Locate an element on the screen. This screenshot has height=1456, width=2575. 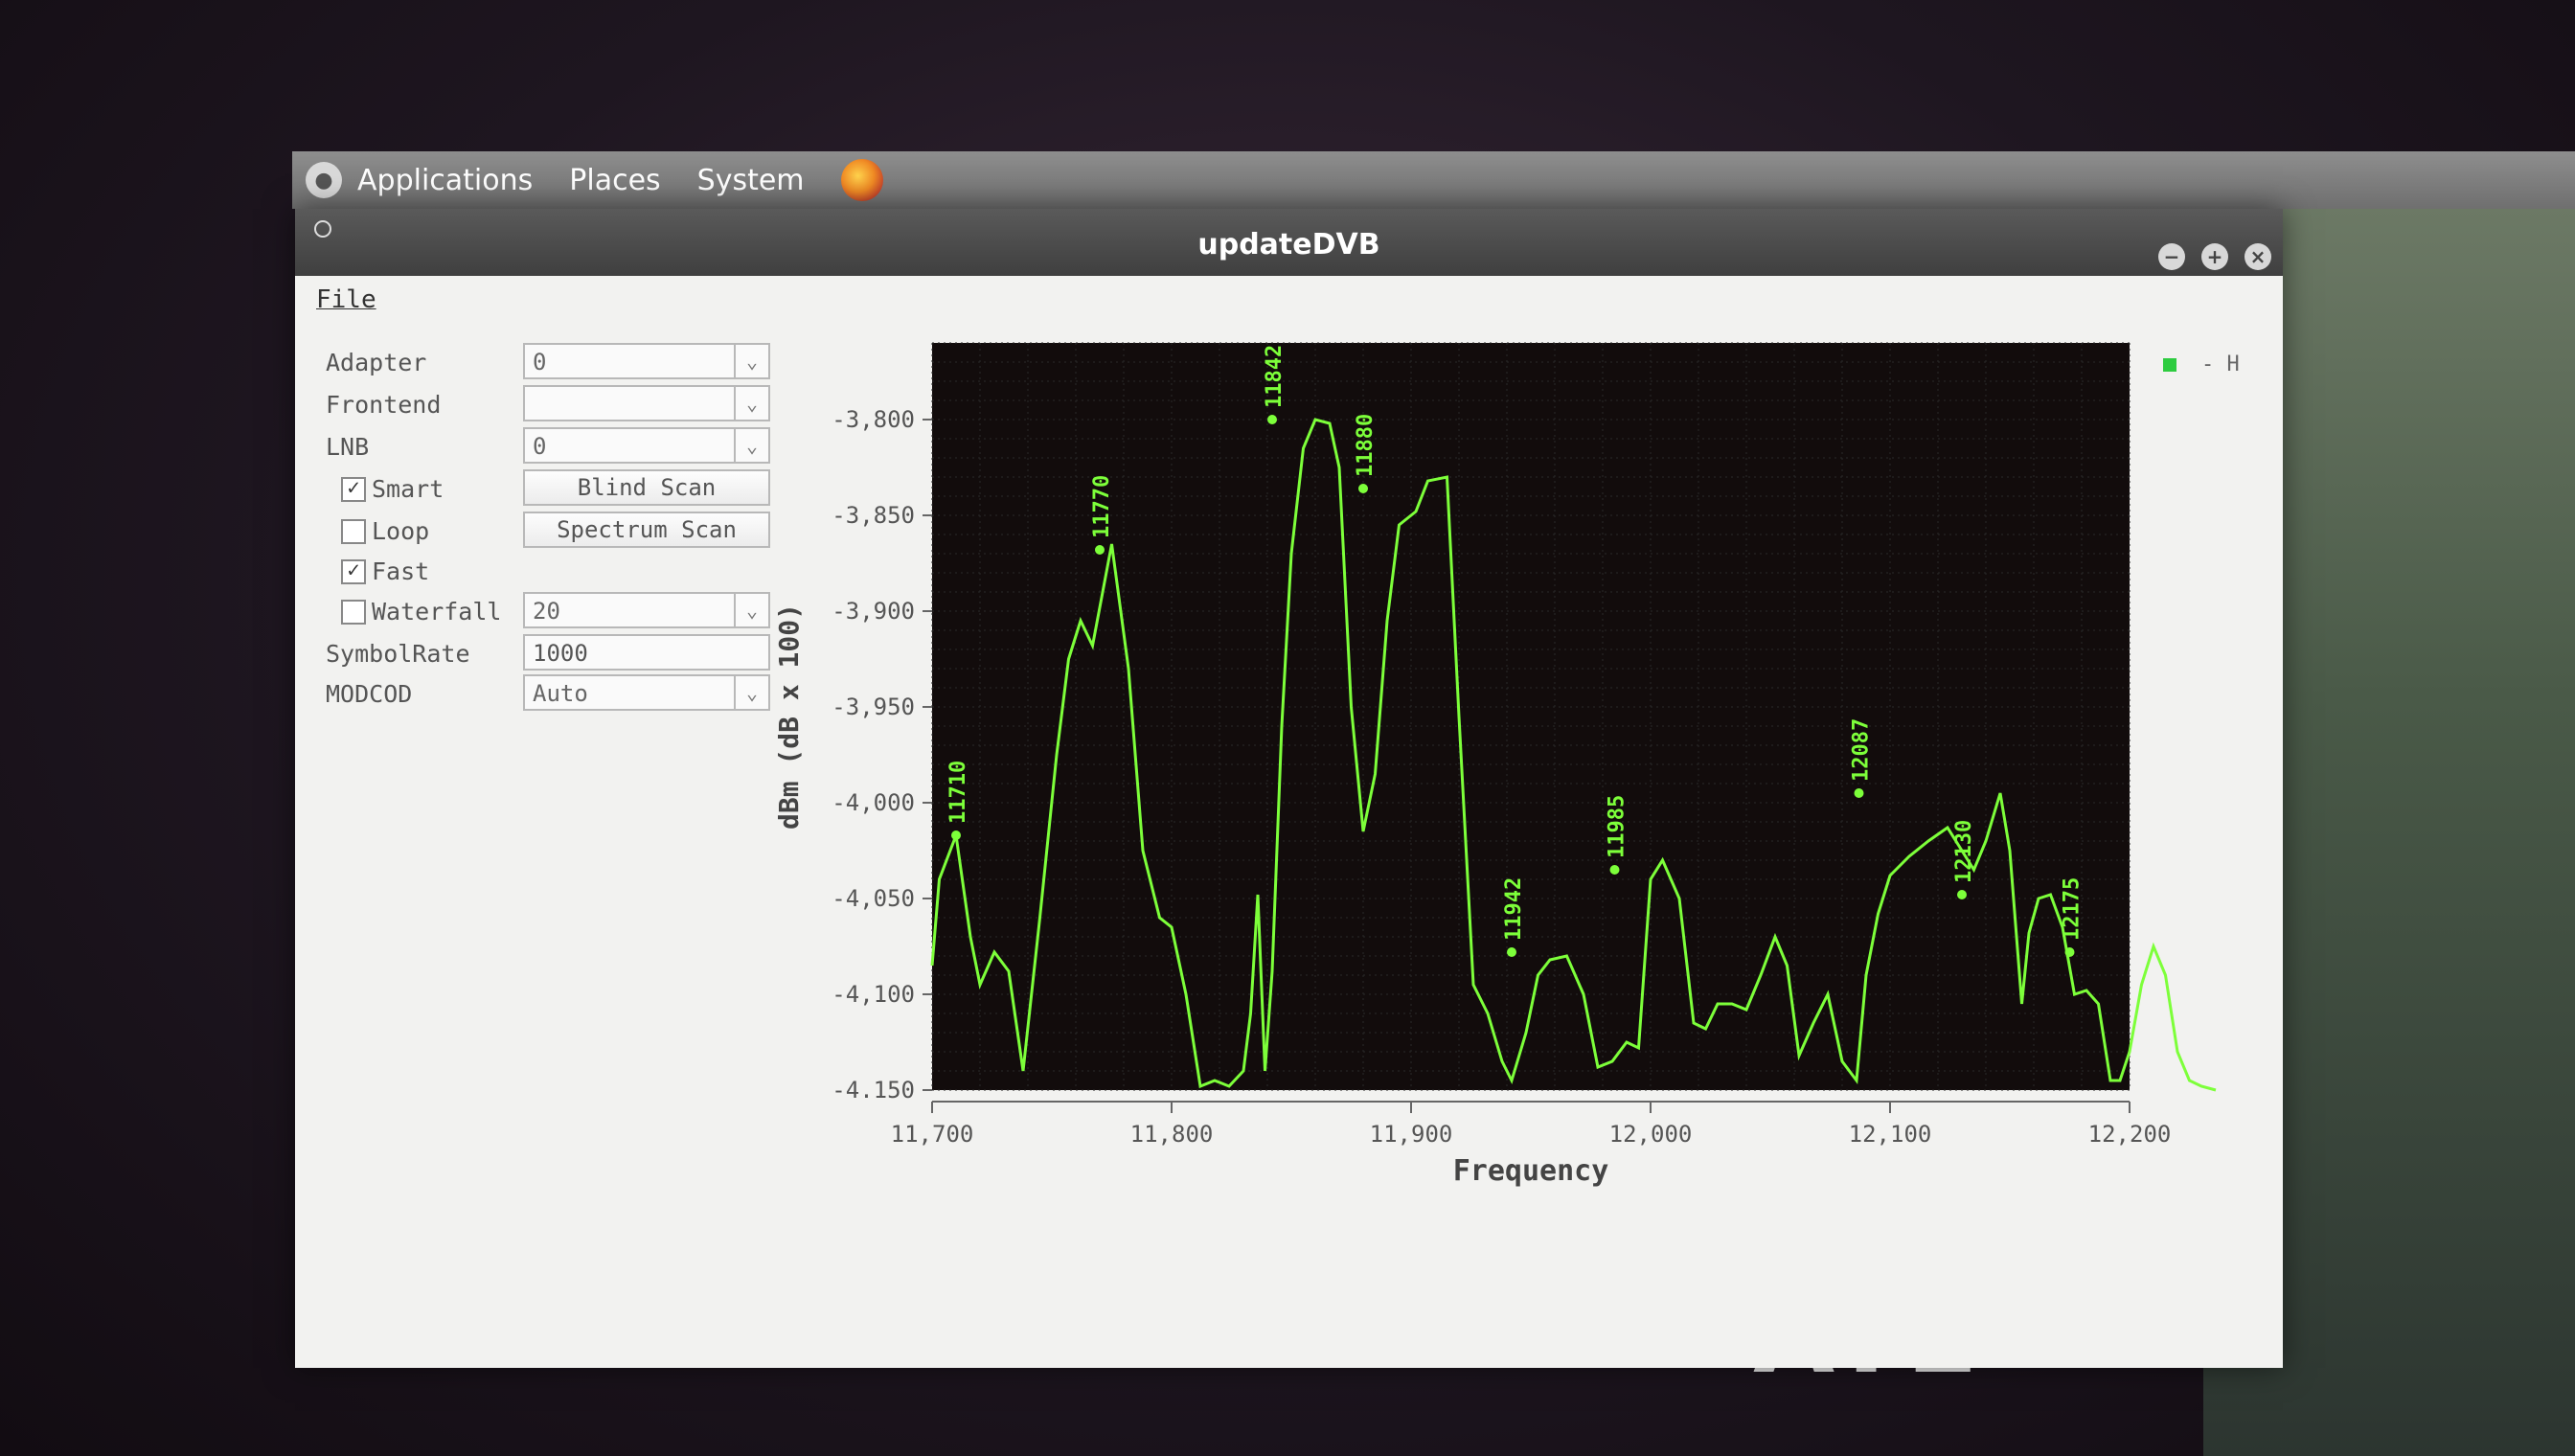
menu-bar: File is located at coordinates (1289, 300).